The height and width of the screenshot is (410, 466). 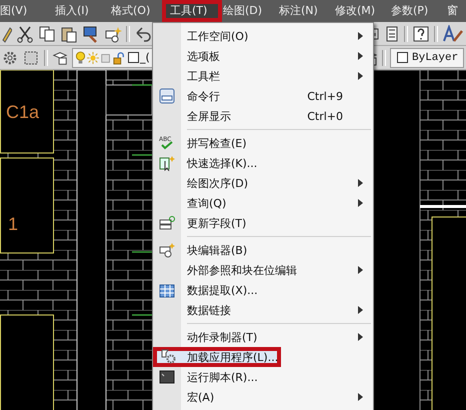 What do you see at coordinates (167, 96) in the screenshot?
I see `window-icon` at bounding box center [167, 96].